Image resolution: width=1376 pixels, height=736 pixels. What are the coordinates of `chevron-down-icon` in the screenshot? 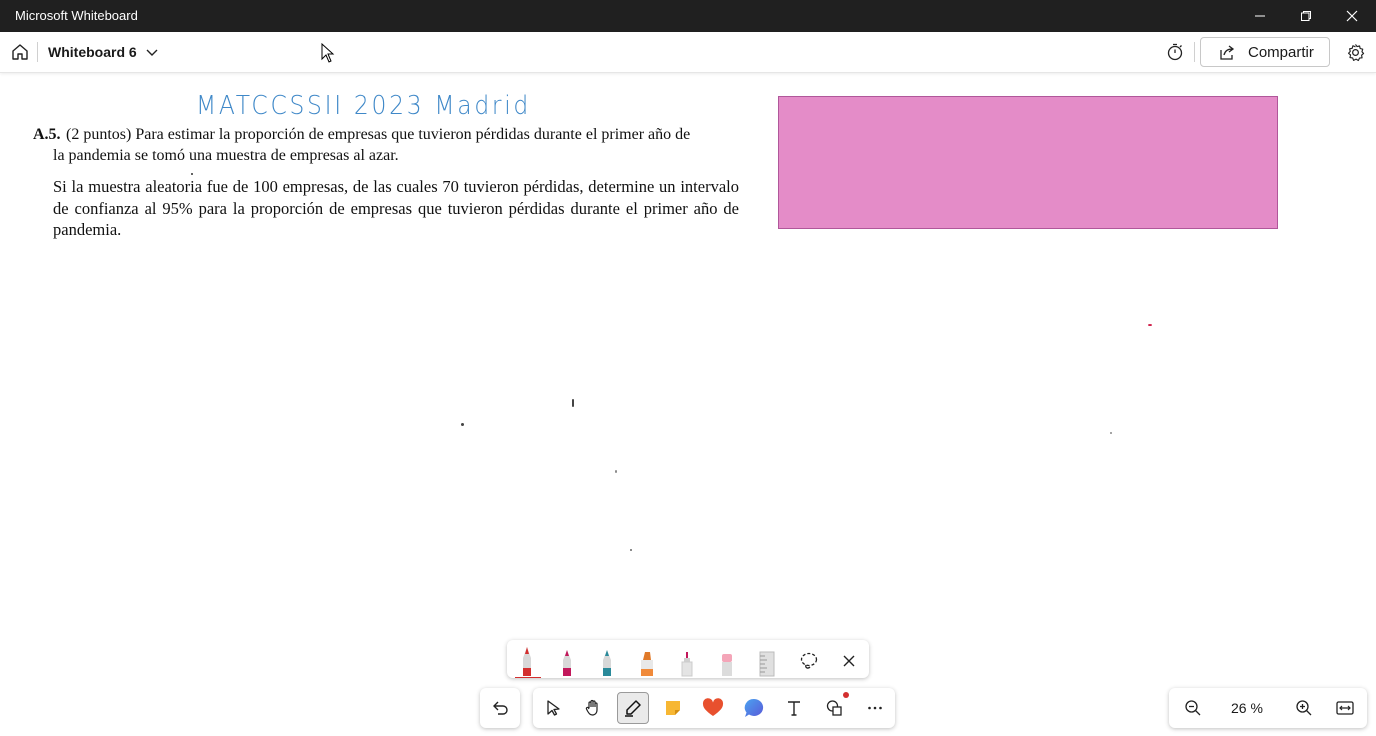 It's located at (152, 52).